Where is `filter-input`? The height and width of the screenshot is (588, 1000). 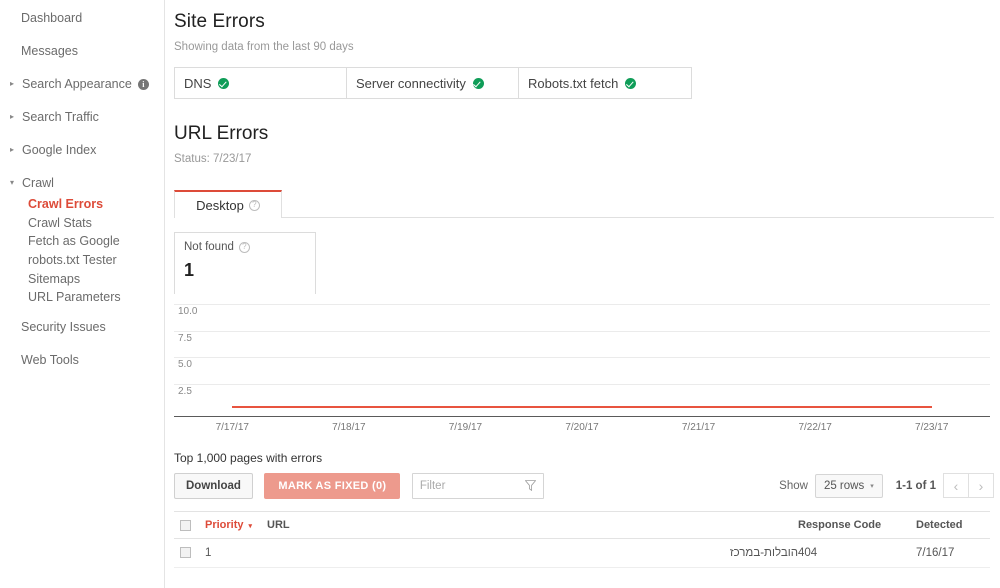
filter-input is located at coordinates (477, 486).